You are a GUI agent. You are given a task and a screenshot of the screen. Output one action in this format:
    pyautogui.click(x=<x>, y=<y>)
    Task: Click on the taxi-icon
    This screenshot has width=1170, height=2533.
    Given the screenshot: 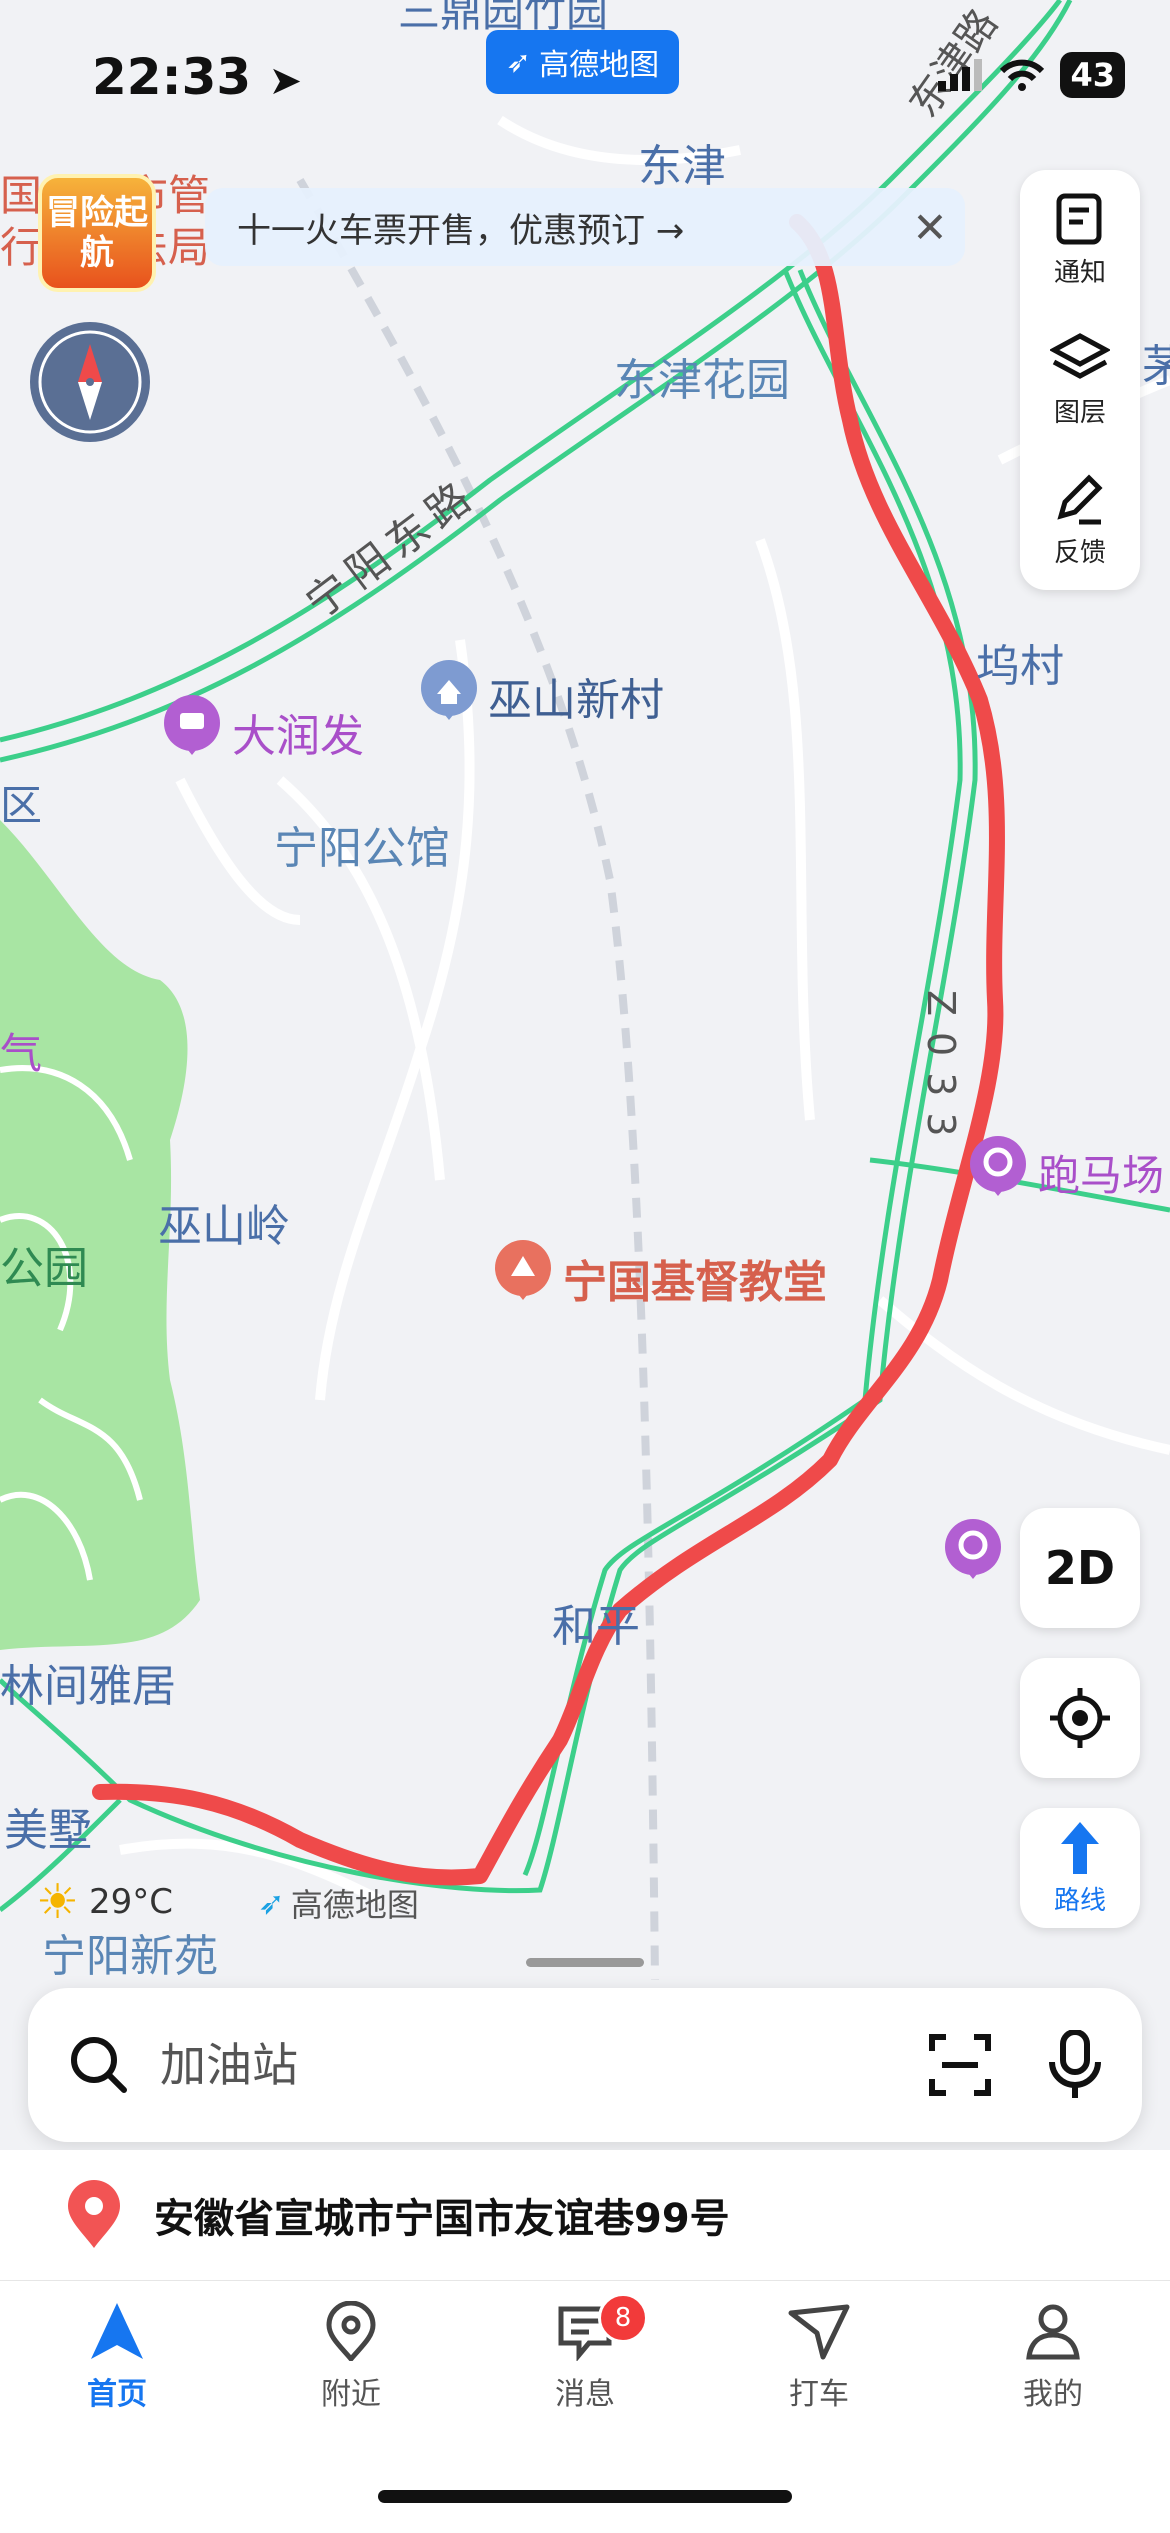 What is the action you would take?
    pyautogui.click(x=819, y=2332)
    